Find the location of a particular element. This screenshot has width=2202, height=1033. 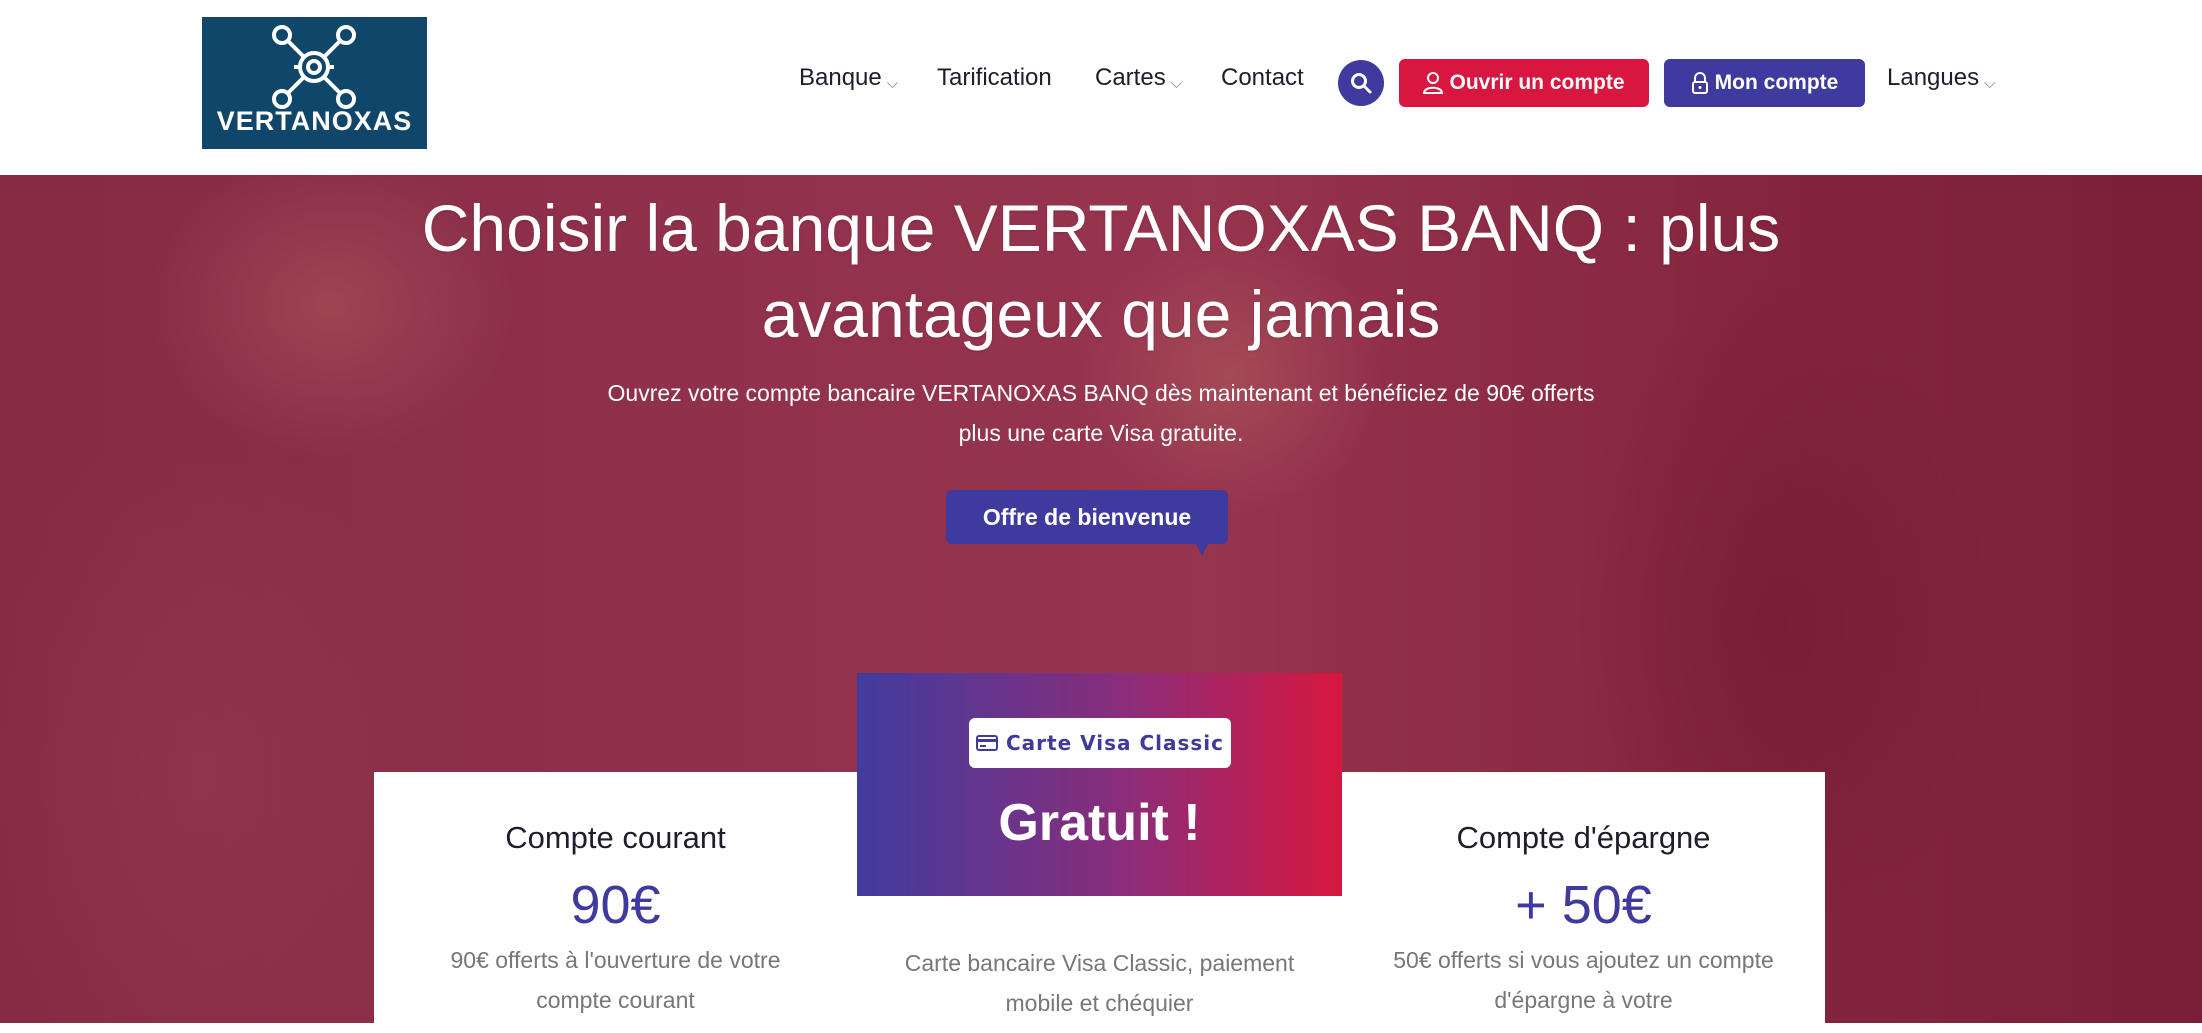

brand-logo-text: VERTANOXAS is located at coordinates (314, 121).